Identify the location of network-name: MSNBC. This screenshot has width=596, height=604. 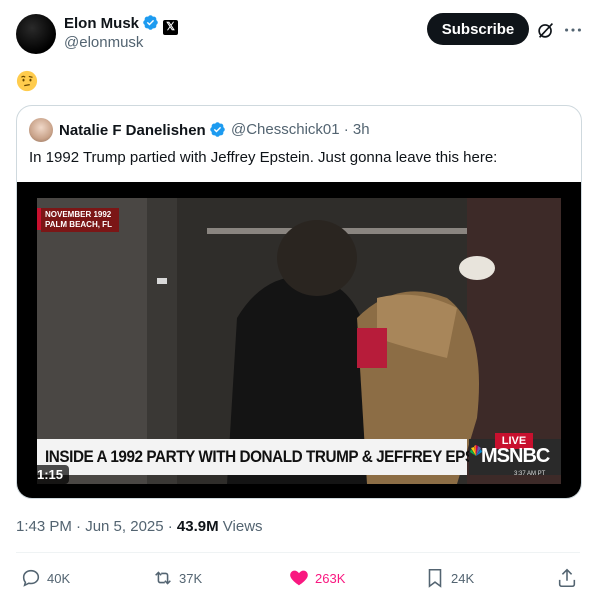
(515, 456).